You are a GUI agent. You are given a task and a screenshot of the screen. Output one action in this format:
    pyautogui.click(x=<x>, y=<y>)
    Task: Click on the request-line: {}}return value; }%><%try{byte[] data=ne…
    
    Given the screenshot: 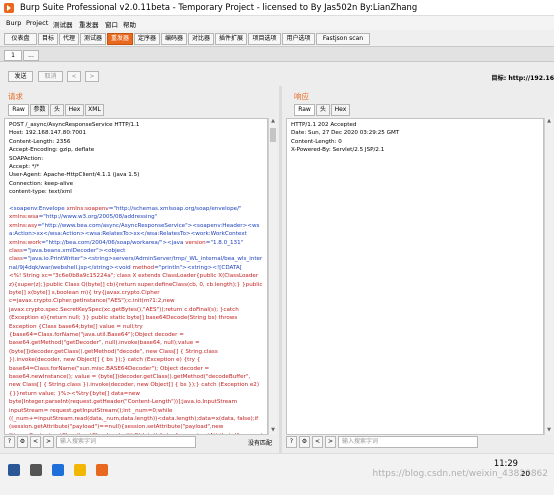 What is the action you would take?
    pyautogui.click(x=74, y=394)
    